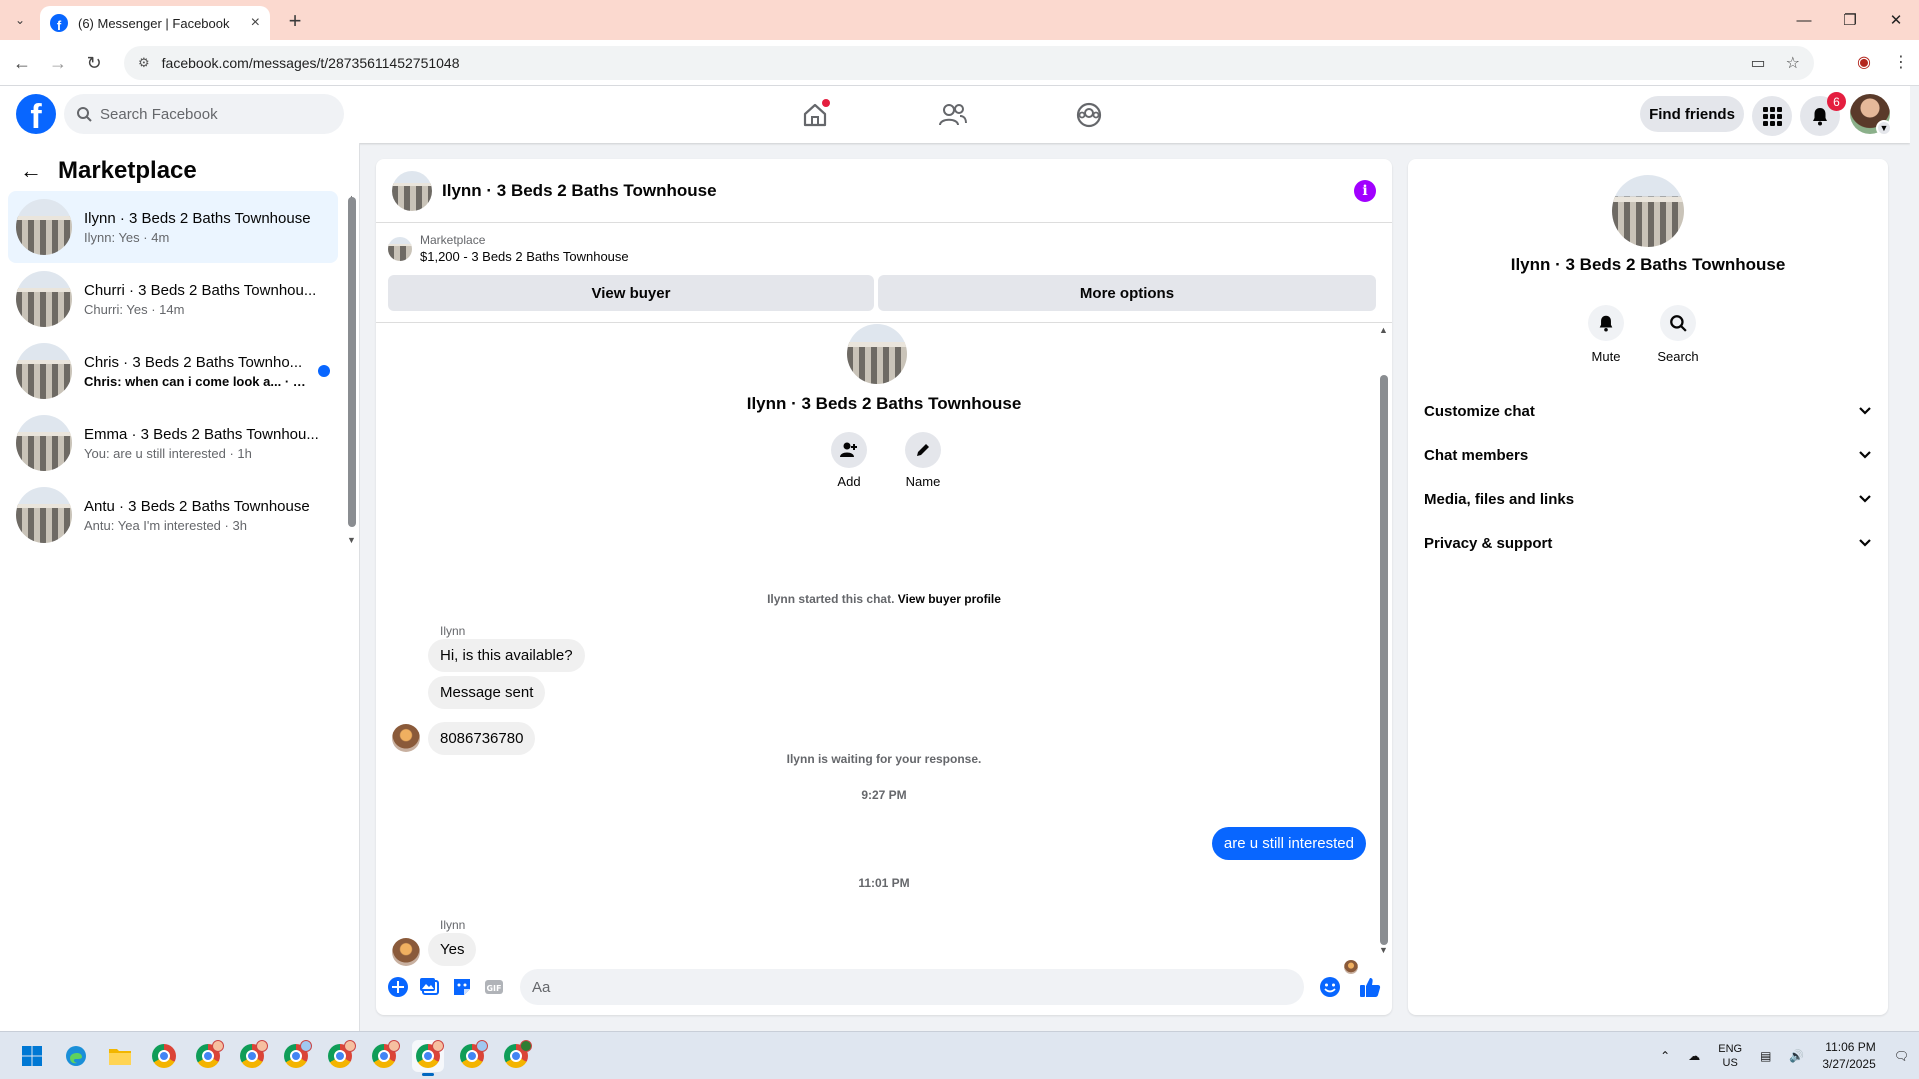 This screenshot has width=1919, height=1079. I want to click on forward-icon: →, so click(58, 63).